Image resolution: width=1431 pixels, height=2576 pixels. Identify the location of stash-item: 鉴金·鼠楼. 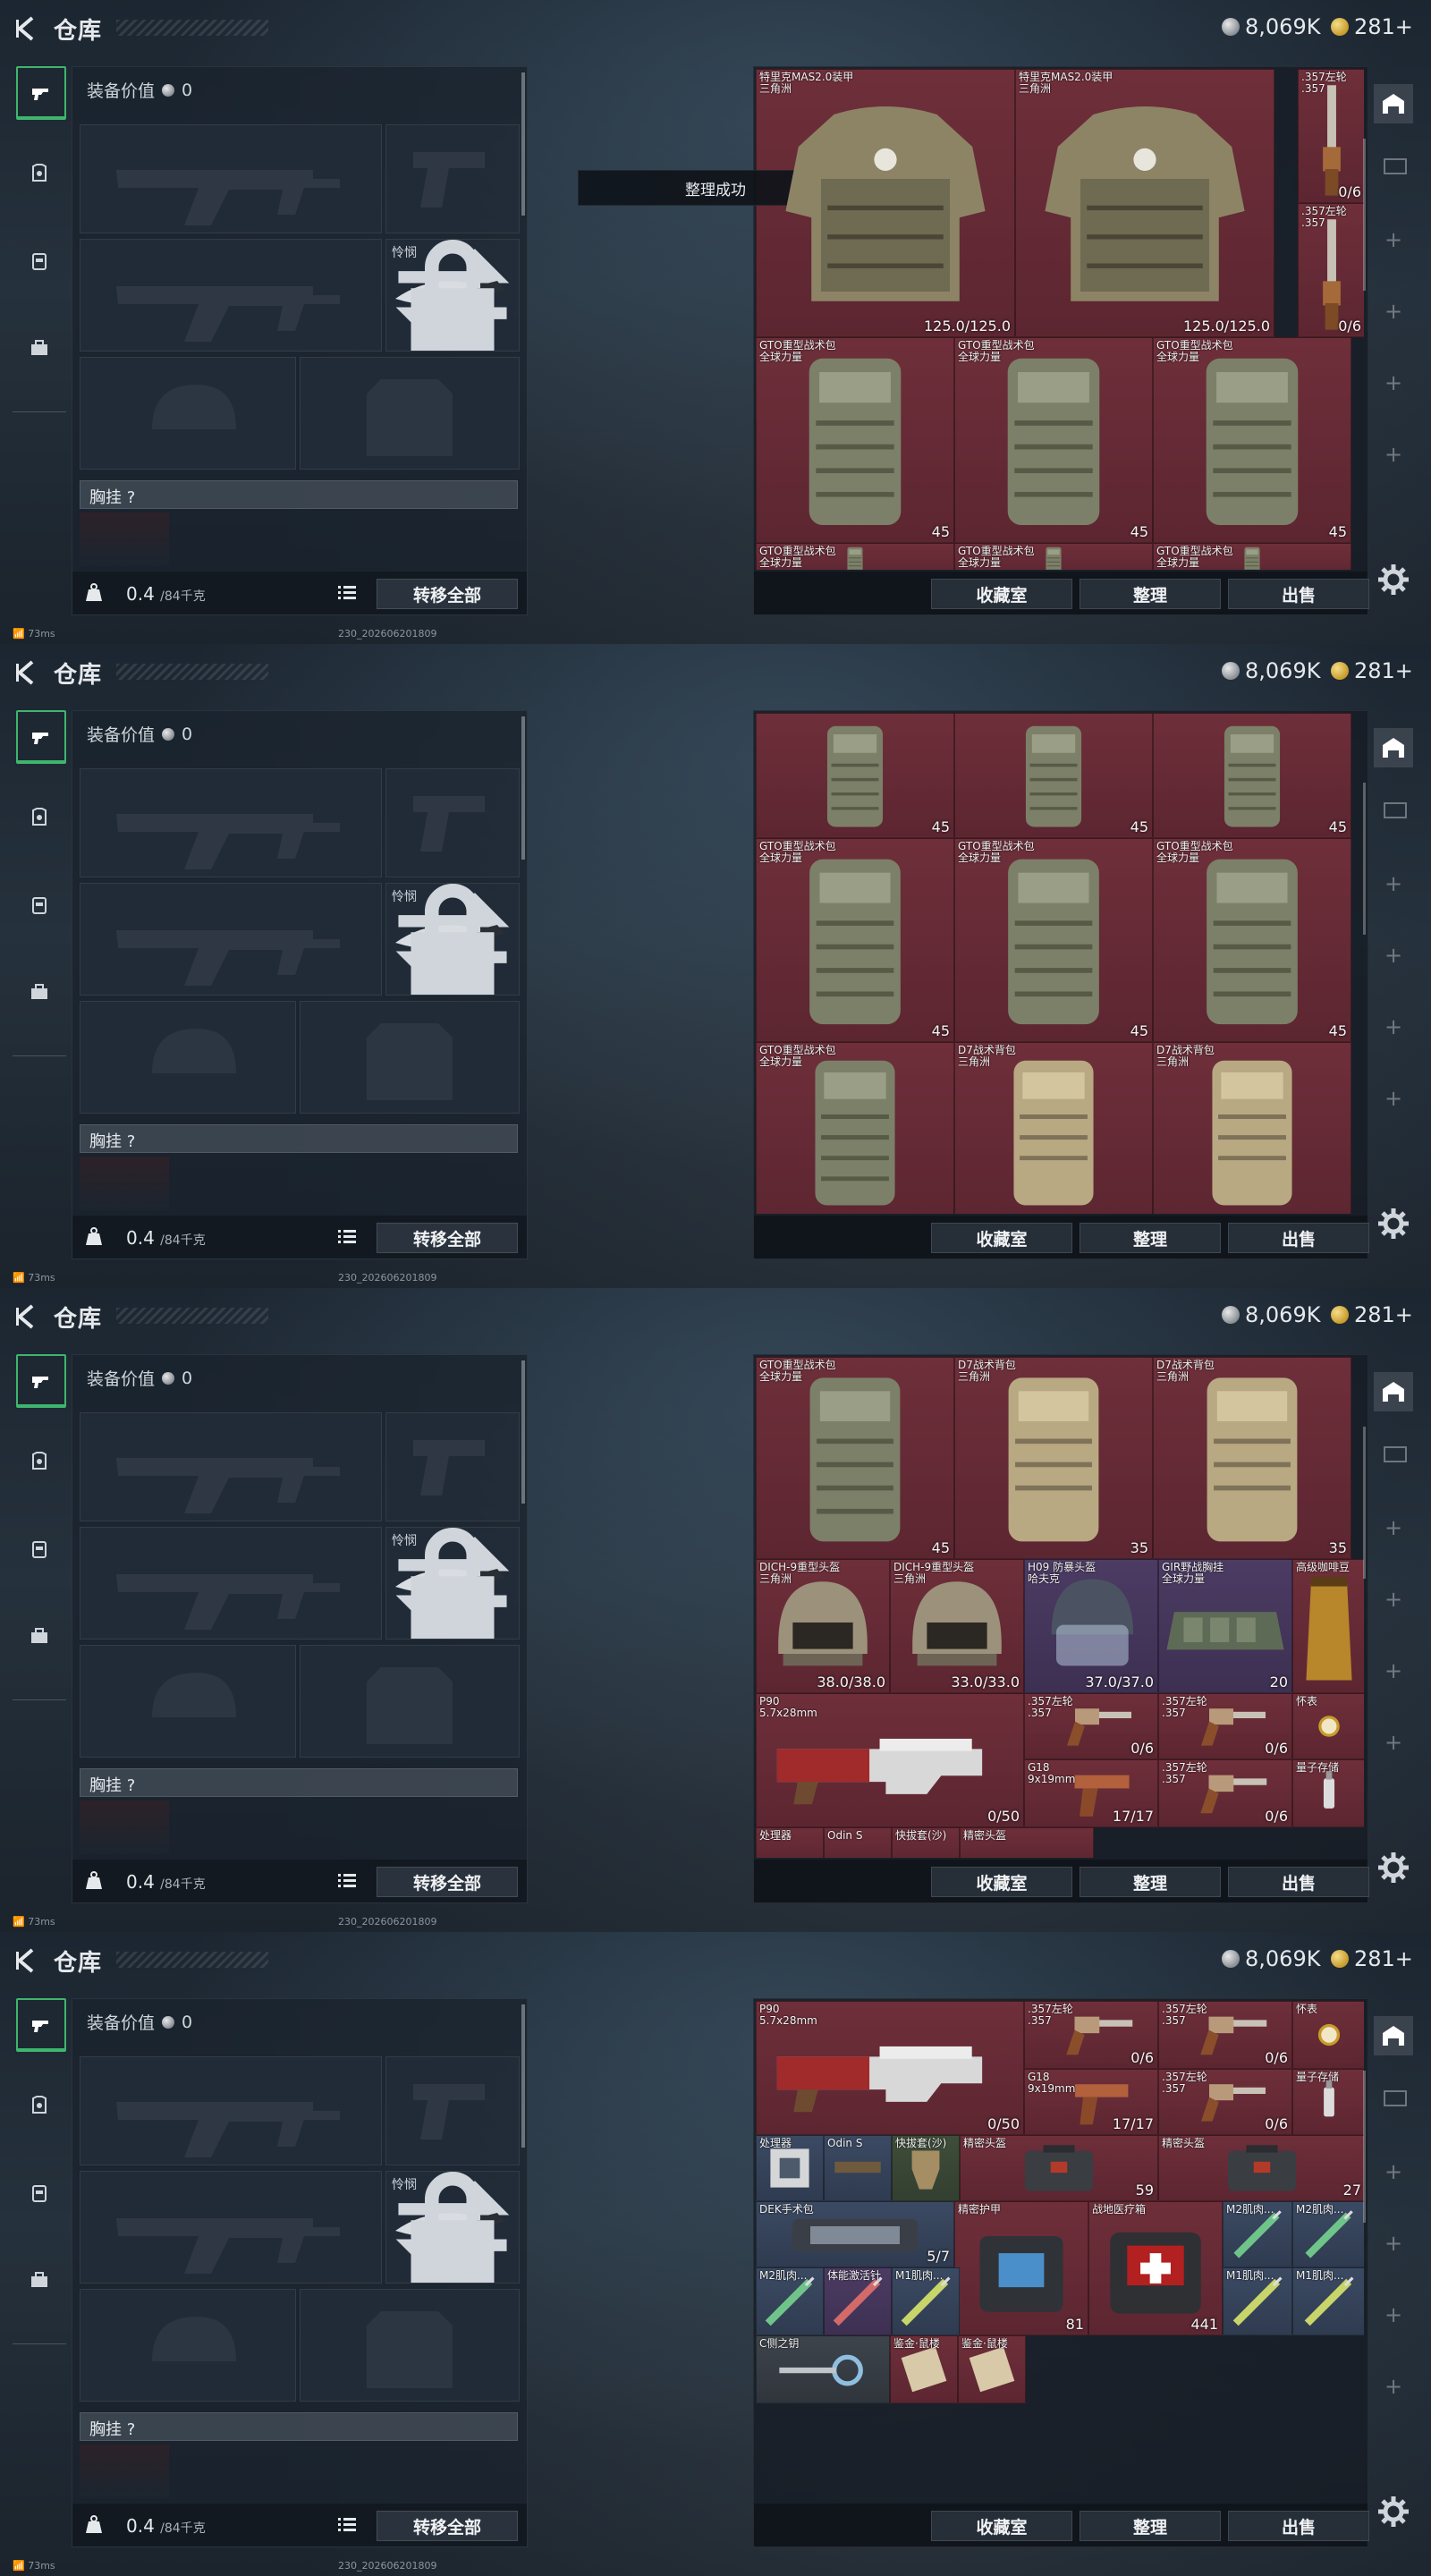
(992, 2369).